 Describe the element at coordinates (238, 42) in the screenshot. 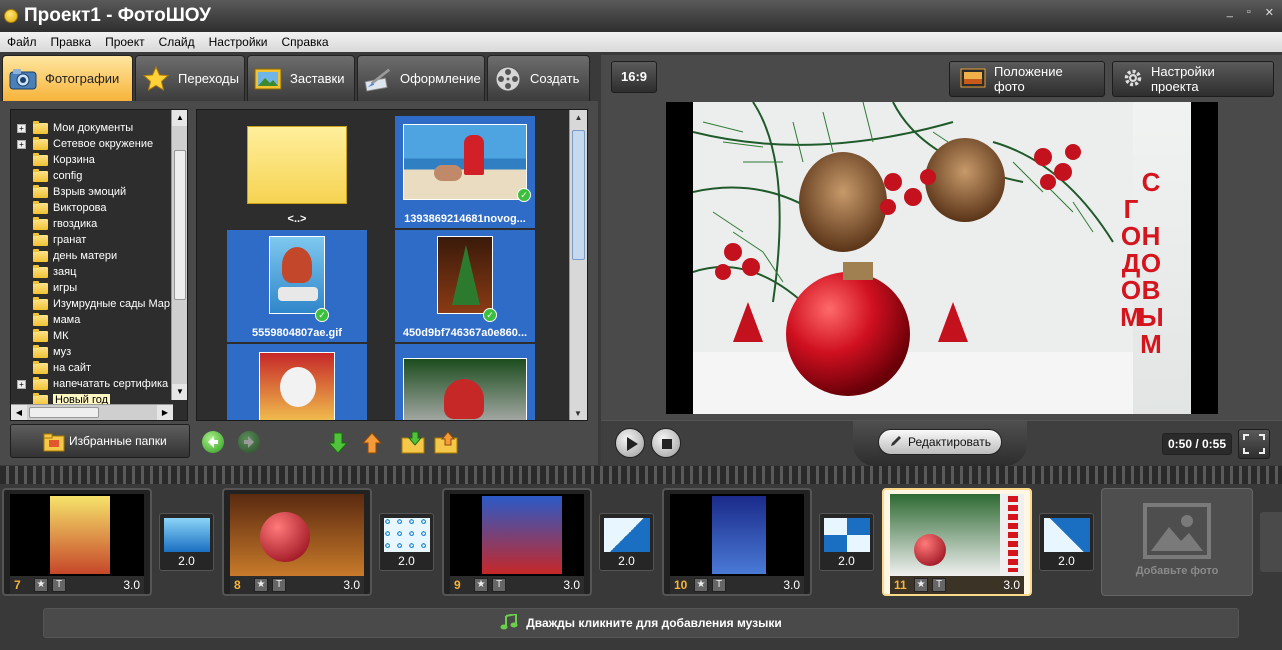

I see `menu-settings: Настройки` at that location.